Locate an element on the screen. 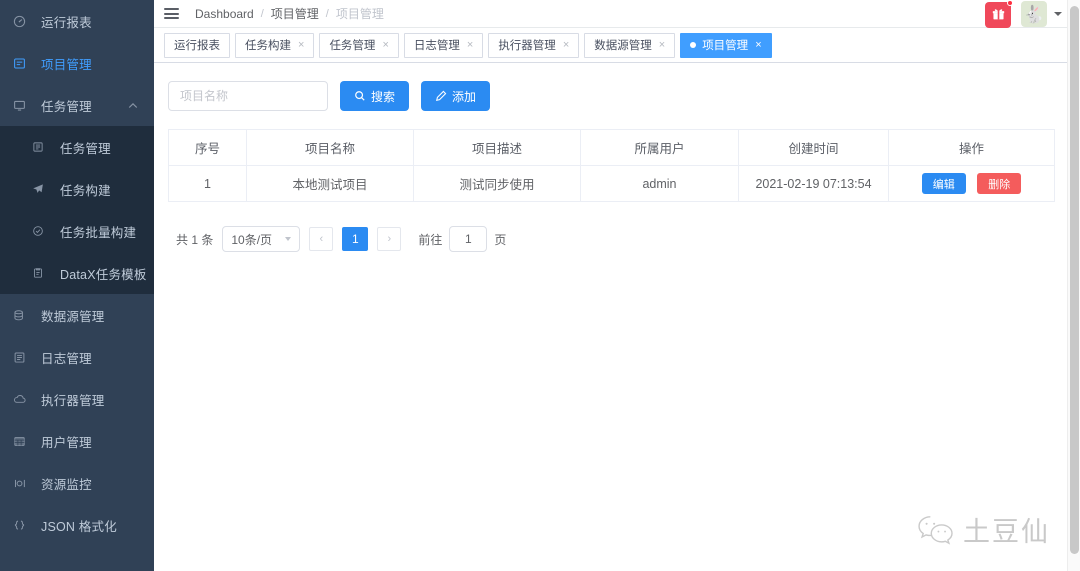 The width and height of the screenshot is (1080, 571). tab-label: 执行器管理 is located at coordinates (527, 46).